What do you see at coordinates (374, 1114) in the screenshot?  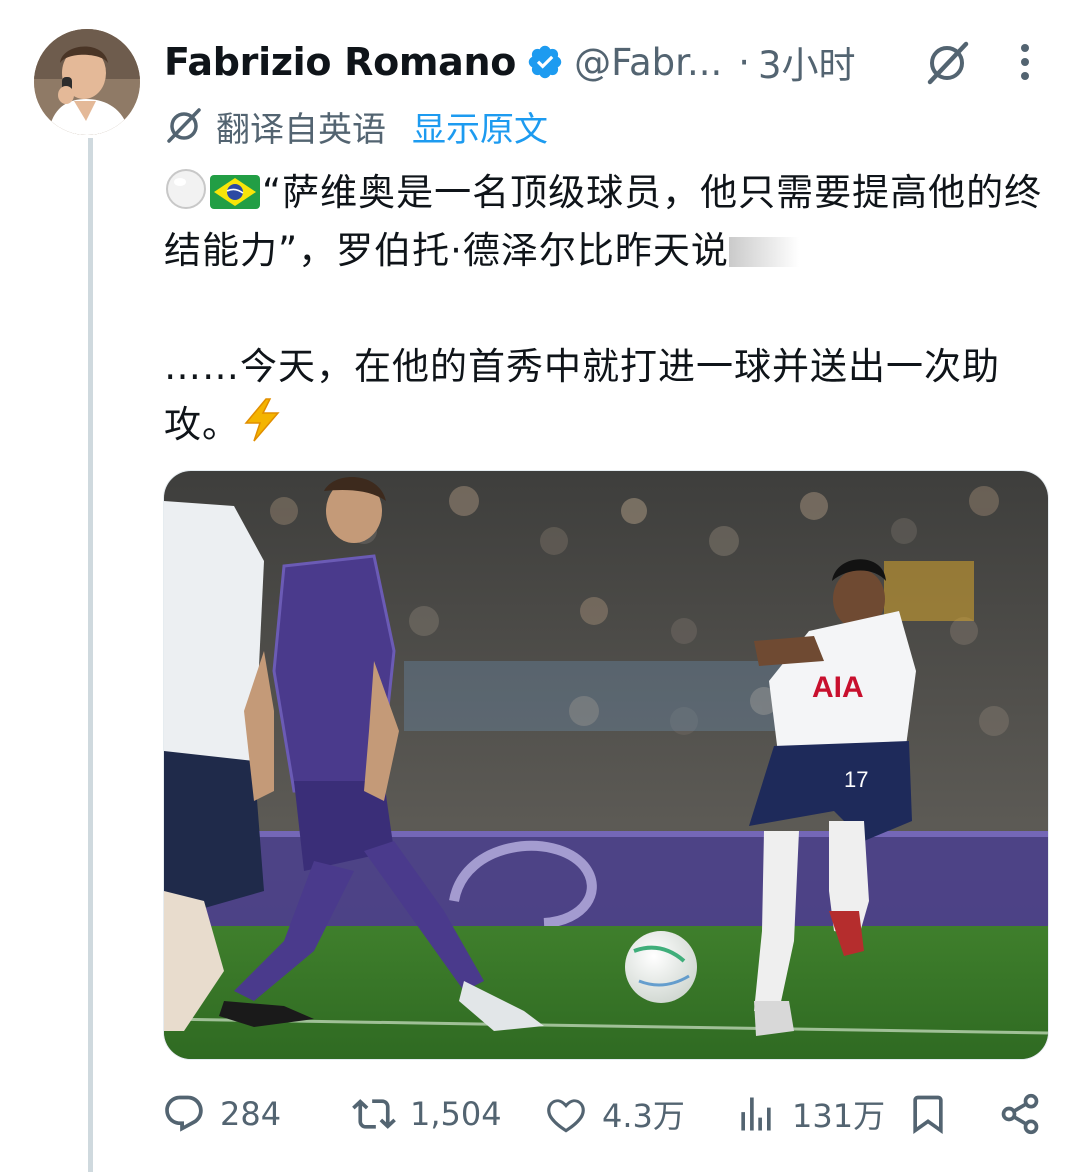 I see `retweet-icon` at bounding box center [374, 1114].